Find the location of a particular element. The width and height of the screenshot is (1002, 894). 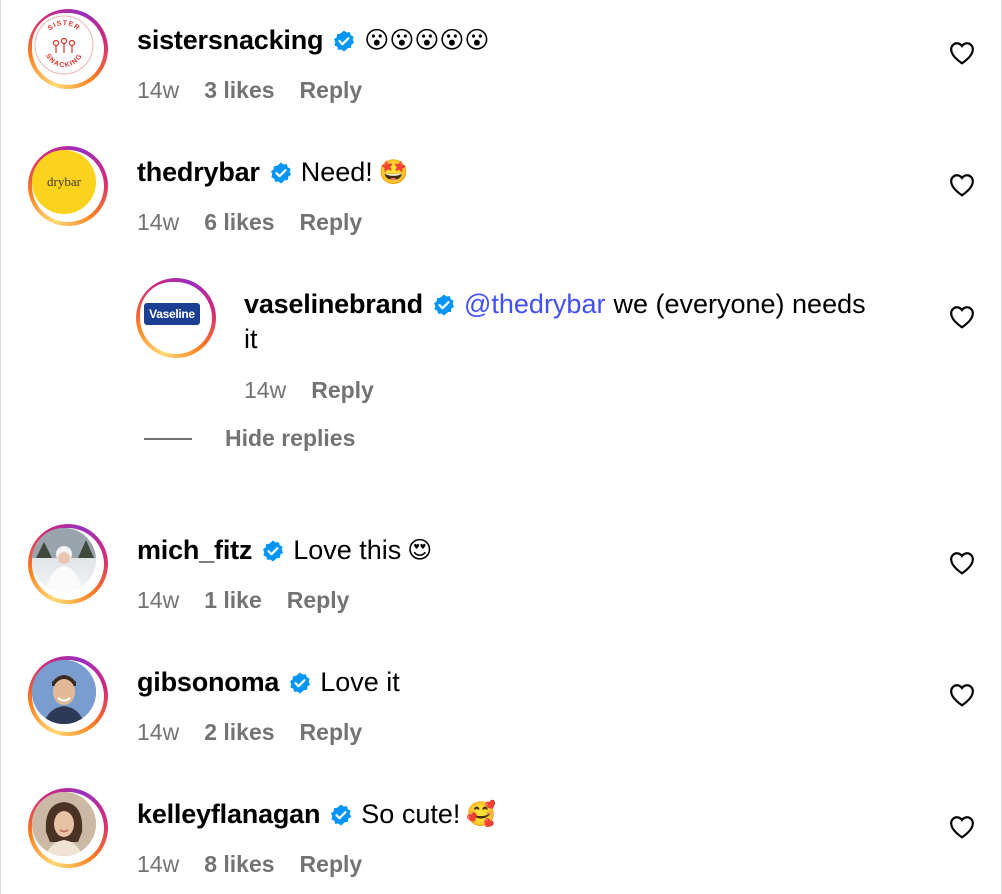

comment-likes: 8 likes is located at coordinates (239, 864).